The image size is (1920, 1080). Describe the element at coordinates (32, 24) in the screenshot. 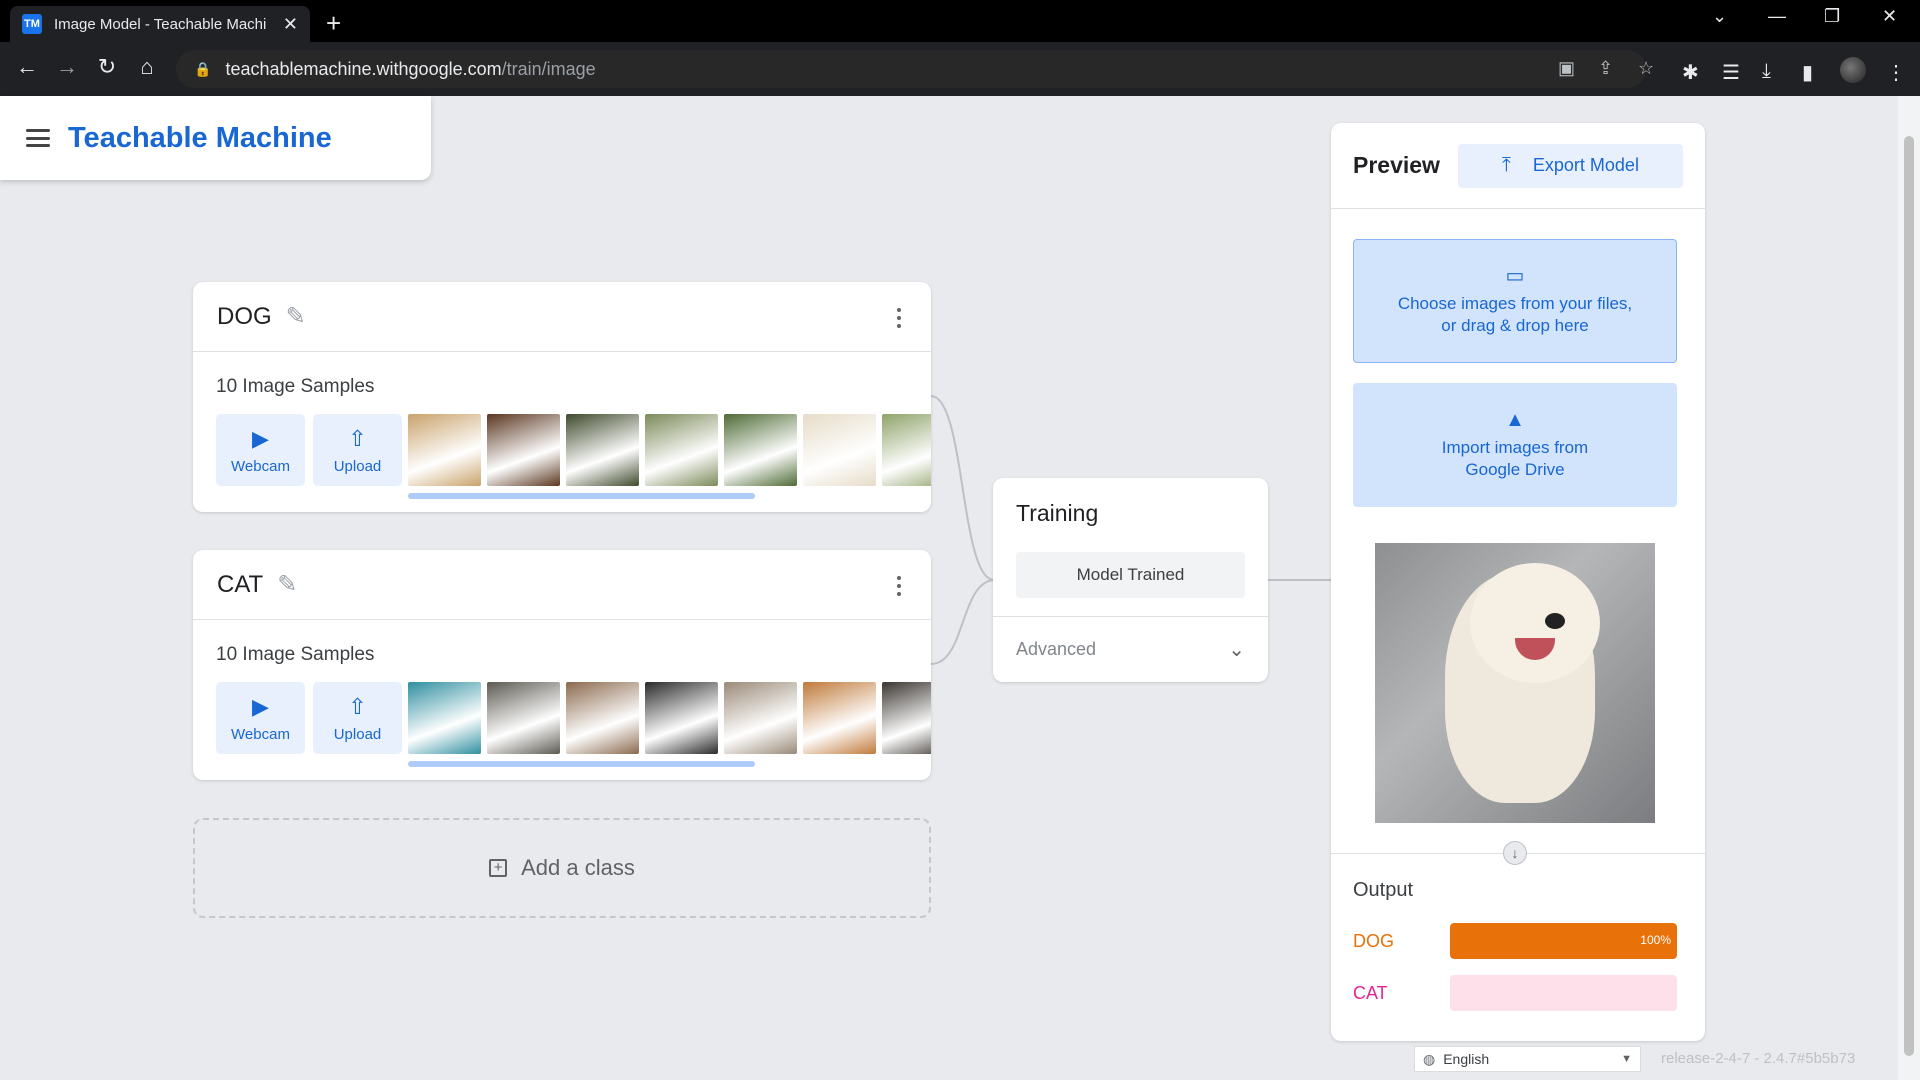

I see `favicon-icon: TM` at that location.